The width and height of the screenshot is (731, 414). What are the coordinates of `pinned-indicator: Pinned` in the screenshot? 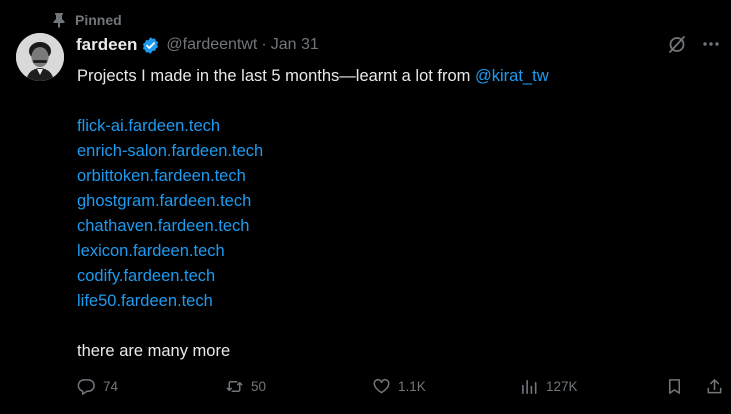 It's located at (87, 20).